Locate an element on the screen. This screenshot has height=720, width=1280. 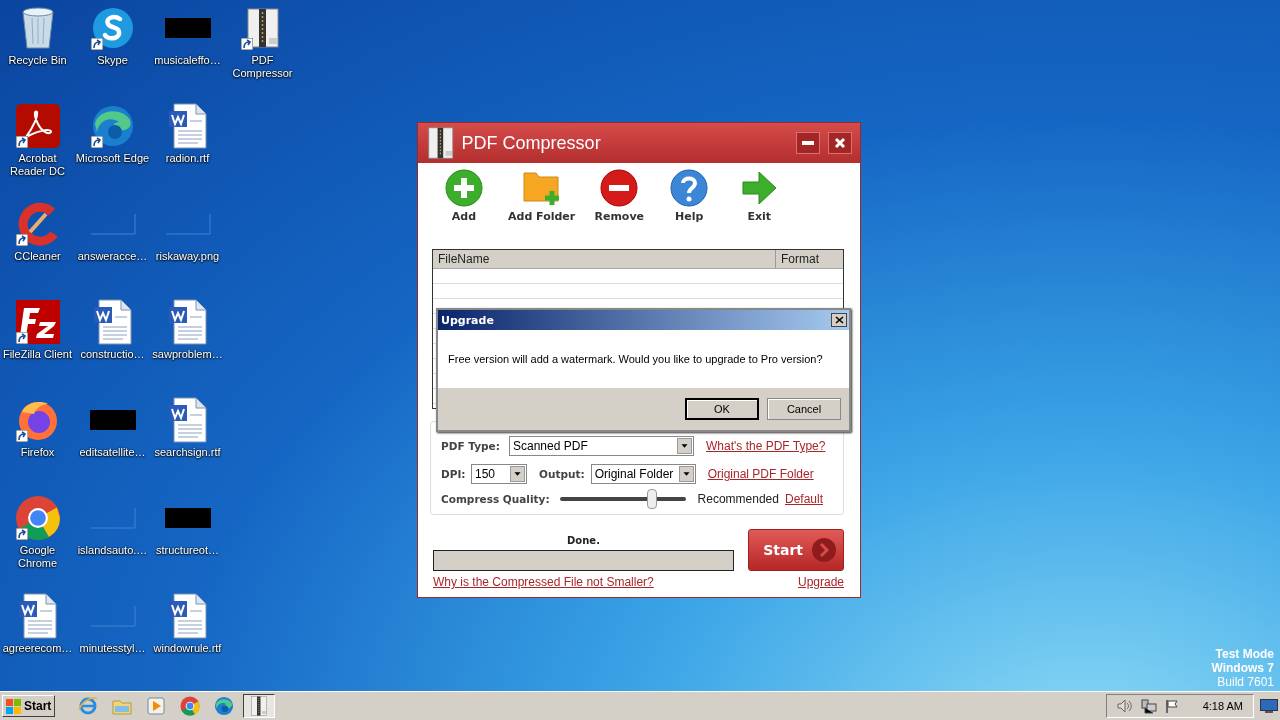
toolbar-button: Add is located at coordinates (464, 202).